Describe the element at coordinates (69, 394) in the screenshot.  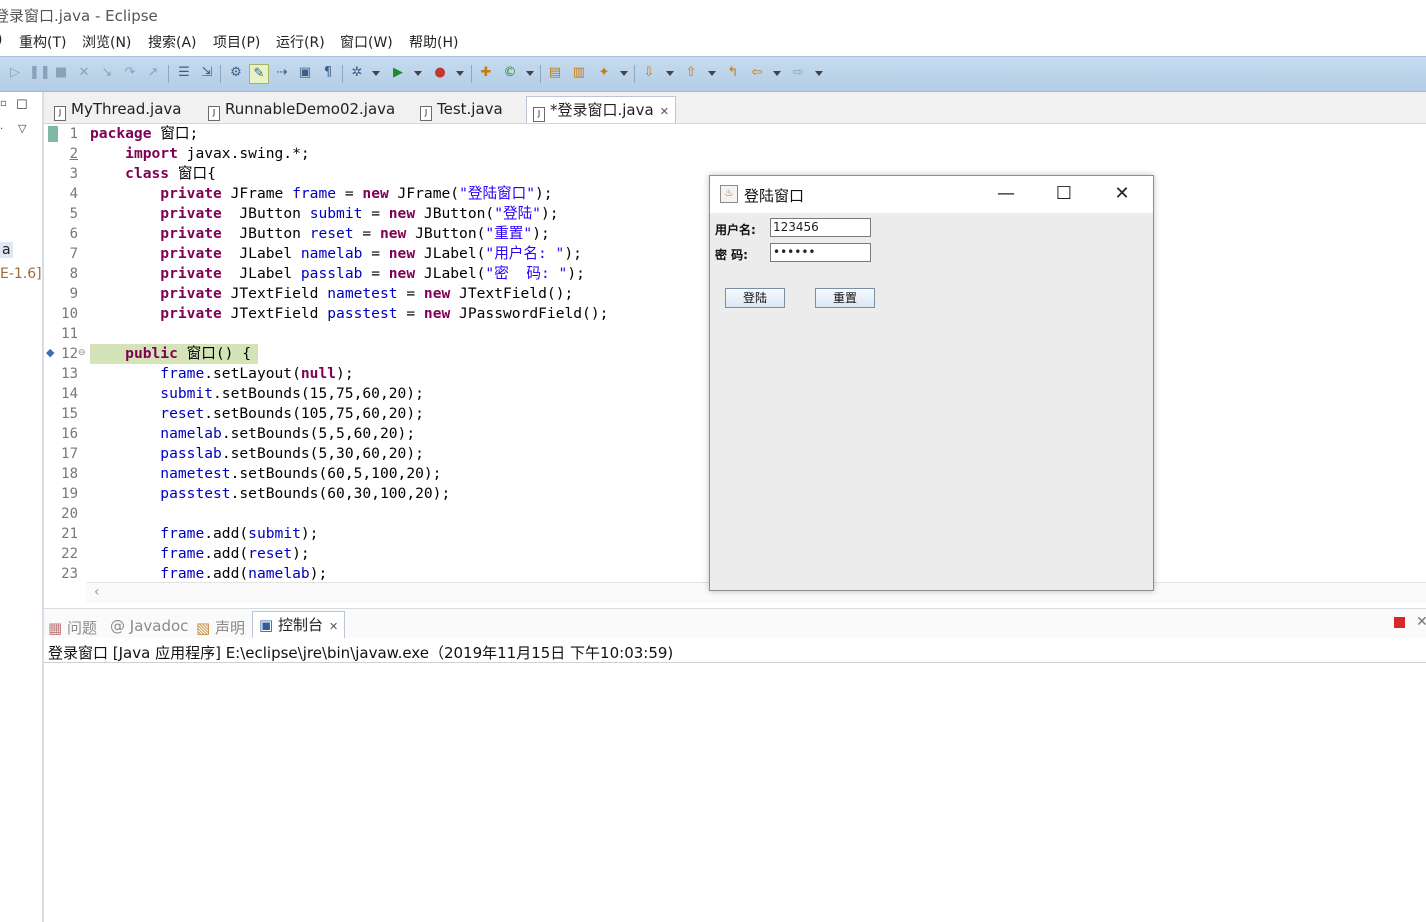
I see `line-number: 14` at that location.